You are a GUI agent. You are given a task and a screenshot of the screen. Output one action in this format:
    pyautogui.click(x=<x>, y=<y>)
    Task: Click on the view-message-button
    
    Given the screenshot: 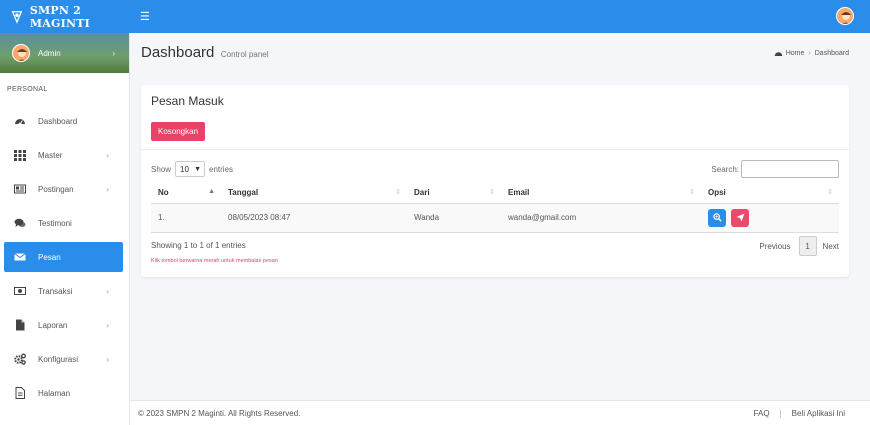 What is the action you would take?
    pyautogui.click(x=717, y=217)
    